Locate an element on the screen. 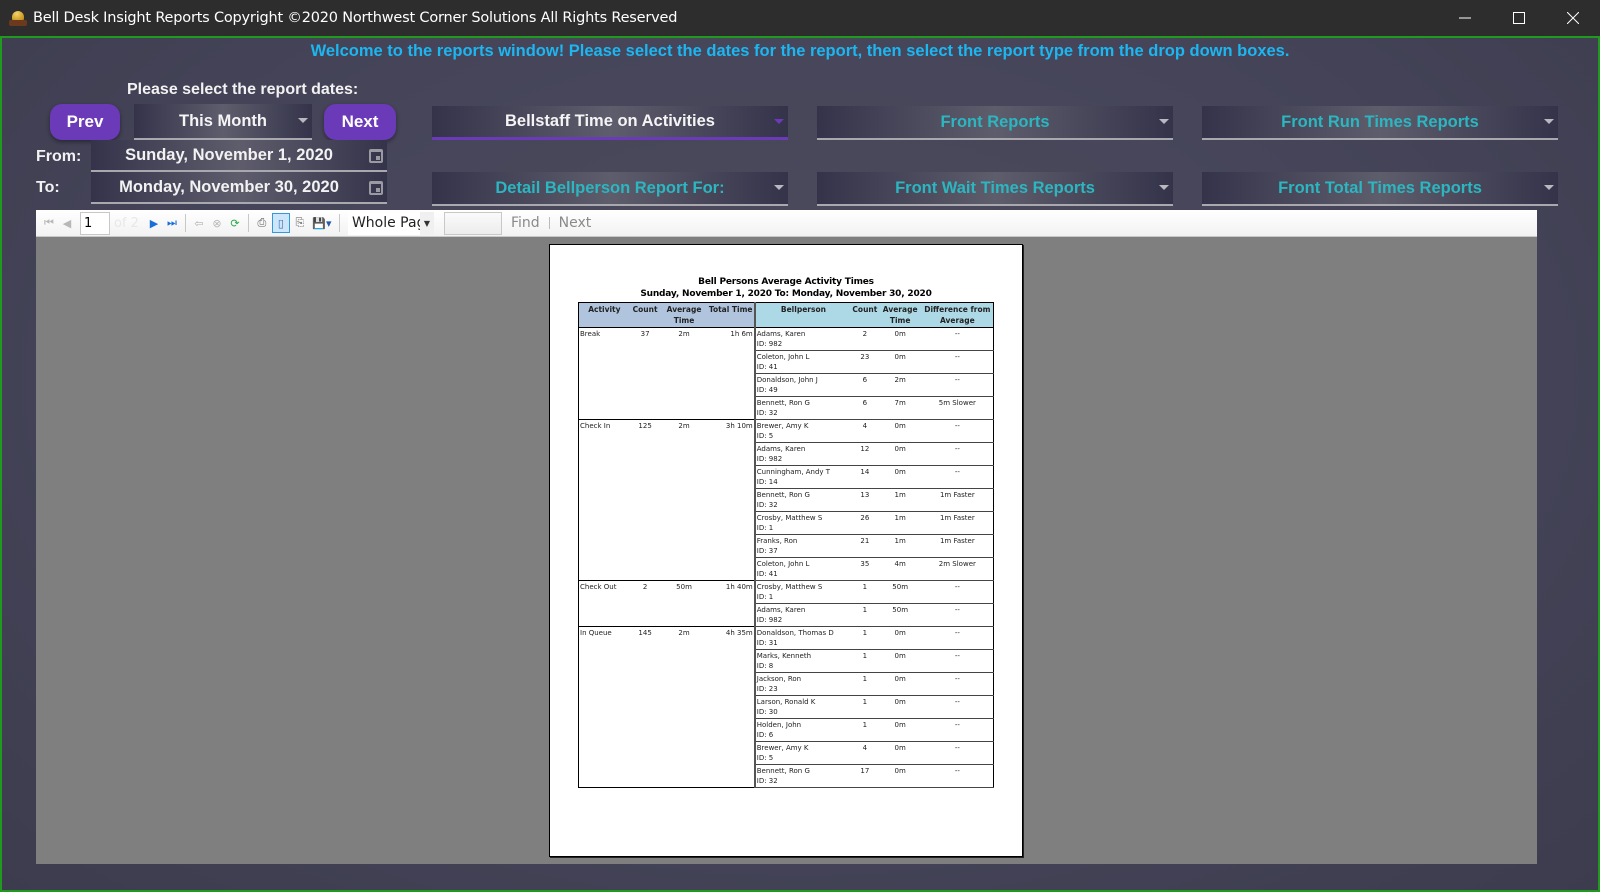 The height and width of the screenshot is (892, 1600). person-count-cell: 13 is located at coordinates (865, 500).